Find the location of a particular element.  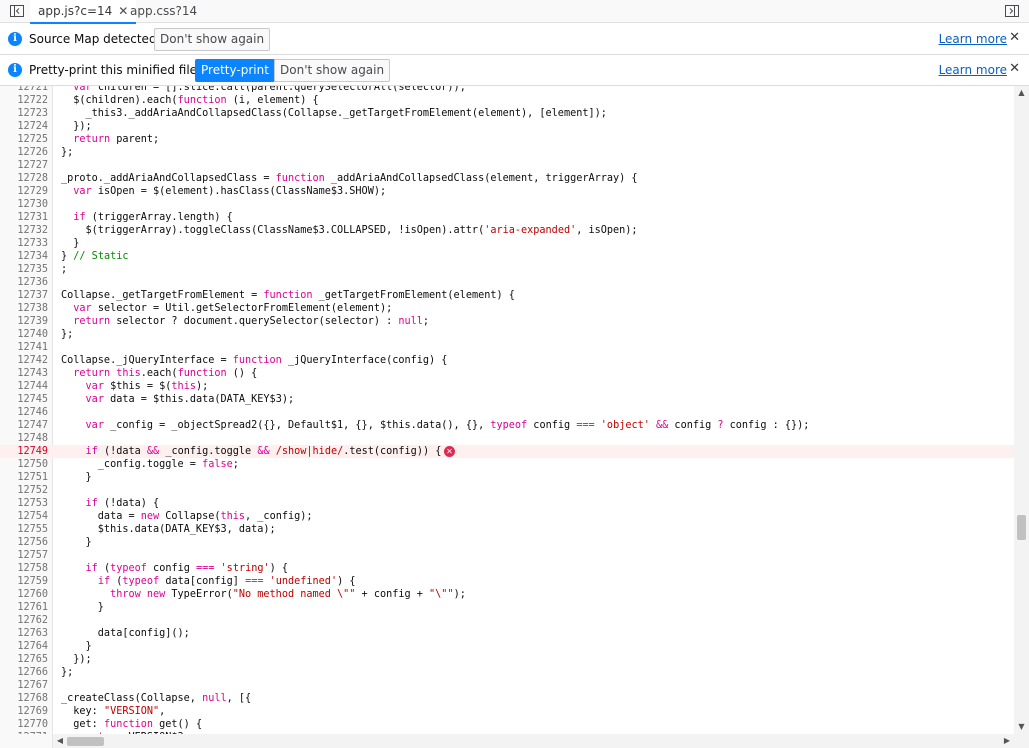

line-number: 12731 is located at coordinates (24, 217).